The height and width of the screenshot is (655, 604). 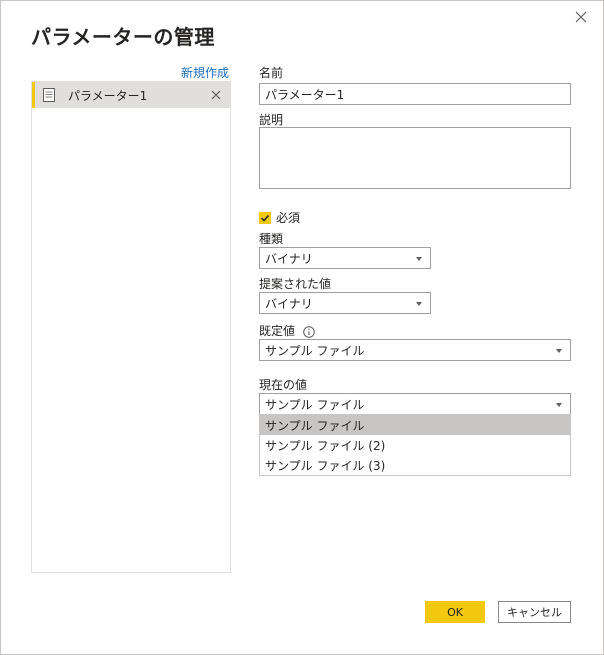 I want to click on dropdown-option: サンプル ファイル (3), so click(x=415, y=465).